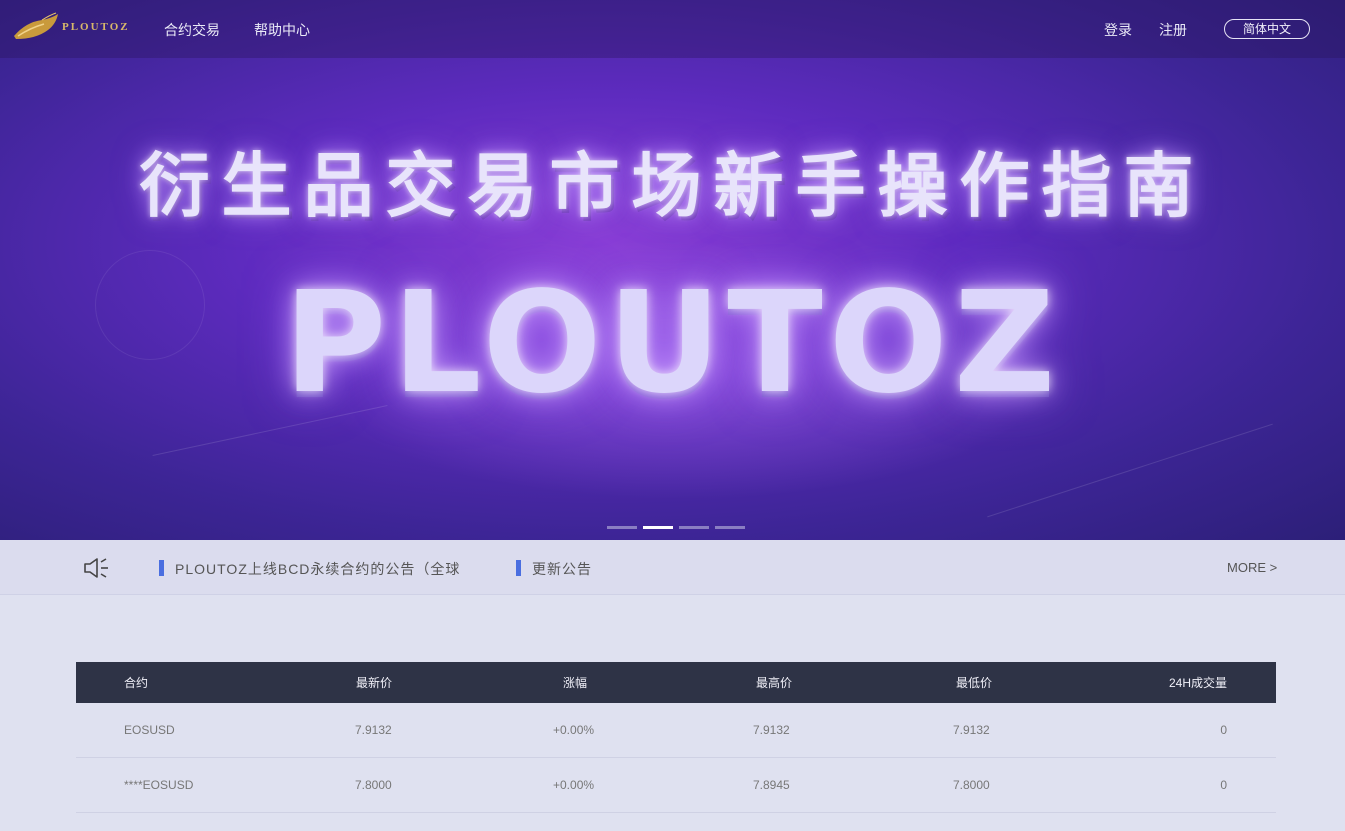 Image resolution: width=1345 pixels, height=831 pixels. Describe the element at coordinates (1252, 567) in the screenshot. I see `more-notices-link: MORE >` at that location.